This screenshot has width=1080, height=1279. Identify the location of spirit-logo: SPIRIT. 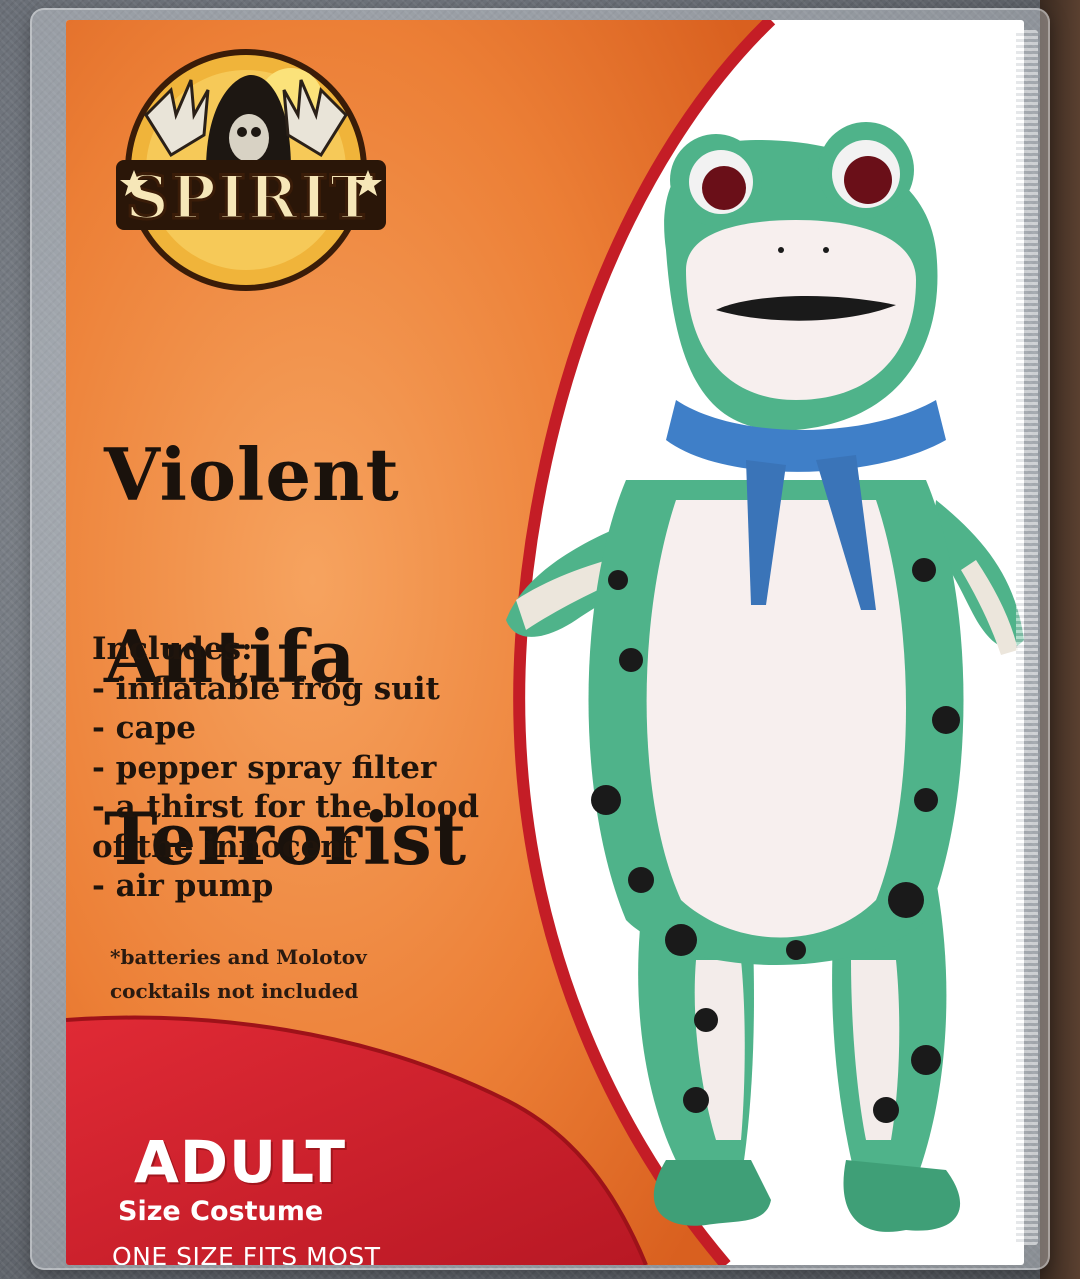
(251, 170).